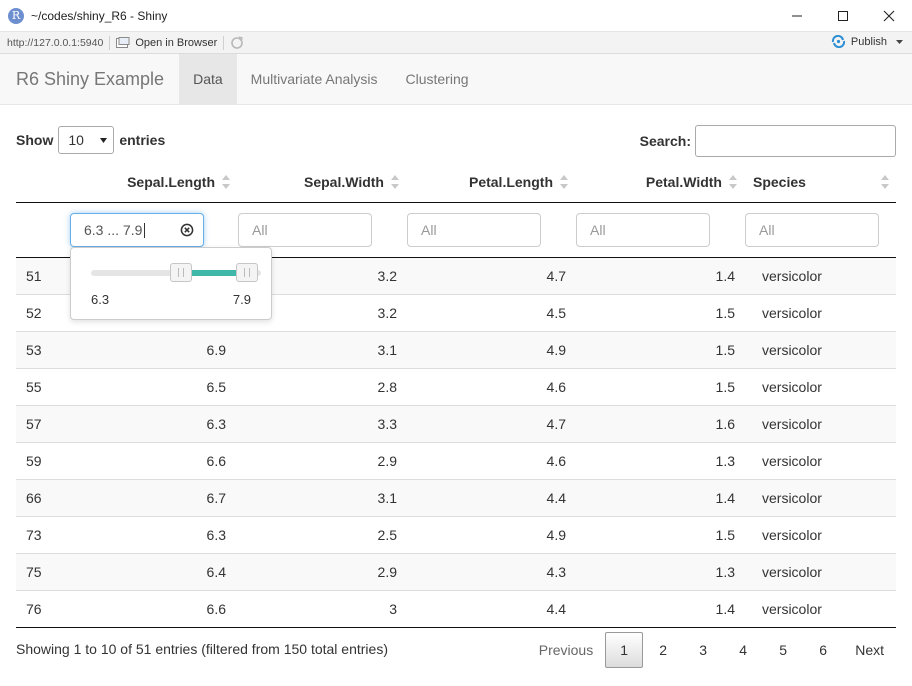 The image size is (912, 686). What do you see at coordinates (100, 299) in the screenshot?
I see `slider-min-label: 6.3` at bounding box center [100, 299].